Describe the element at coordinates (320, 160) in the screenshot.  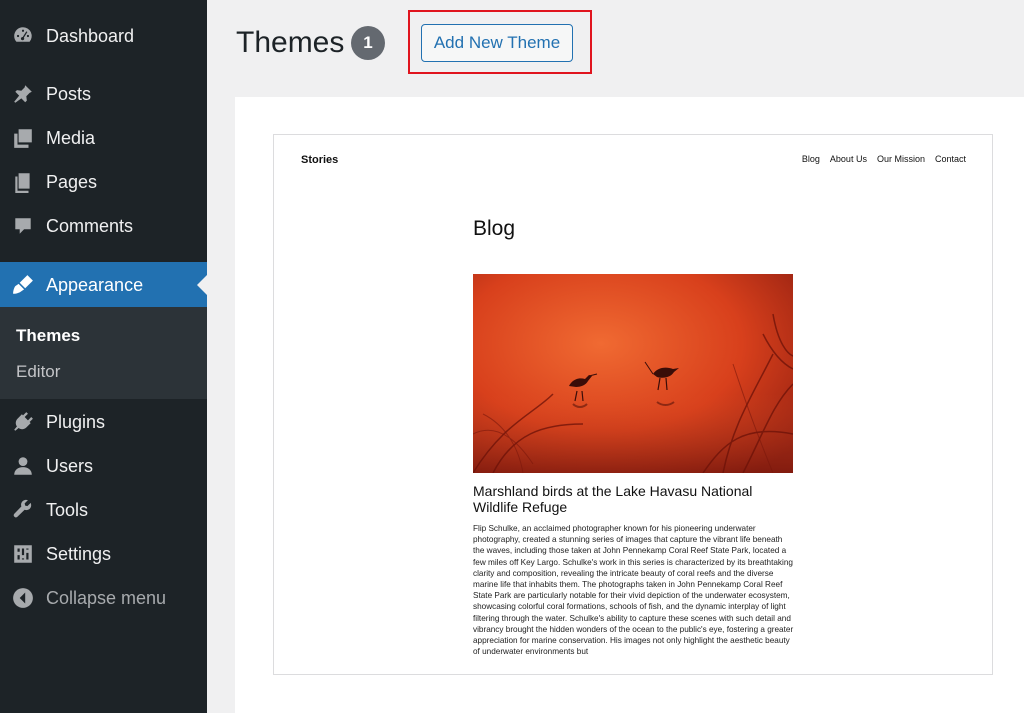
I see `preview-site-title: Stories` at that location.